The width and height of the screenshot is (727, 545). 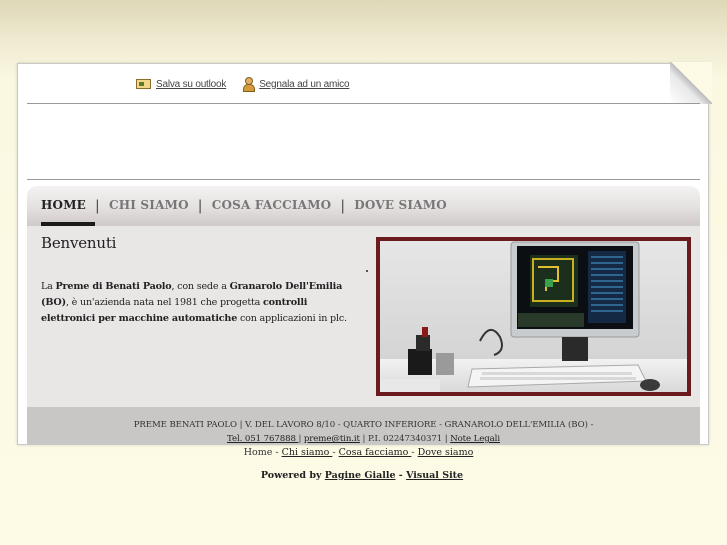 What do you see at coordinates (292, 318) in the screenshot?
I see `intro-text: con applicazioni in plc.` at bounding box center [292, 318].